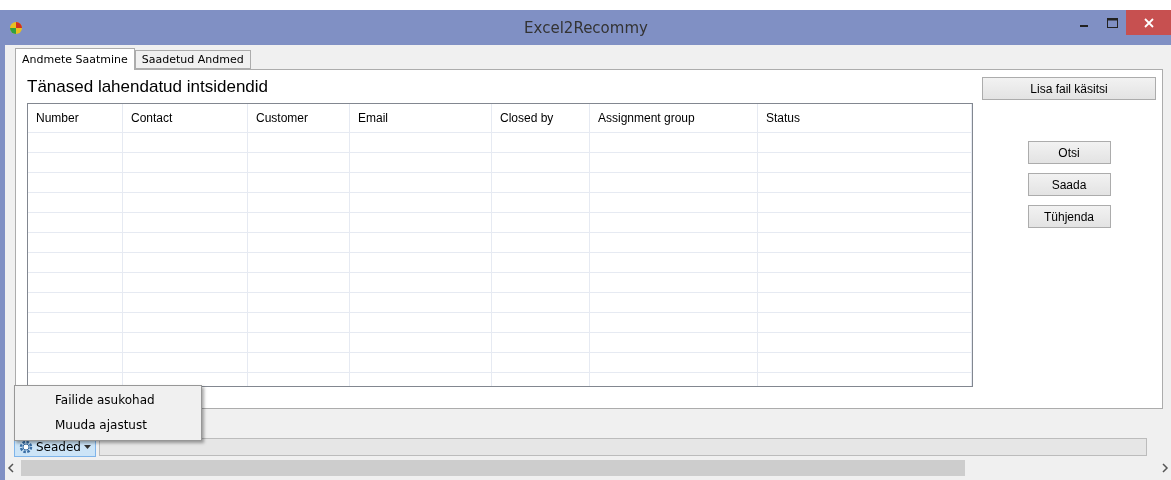 The height and width of the screenshot is (480, 1171). Describe the element at coordinates (588, 468) in the screenshot. I see `horizontal-scrollbar` at that location.